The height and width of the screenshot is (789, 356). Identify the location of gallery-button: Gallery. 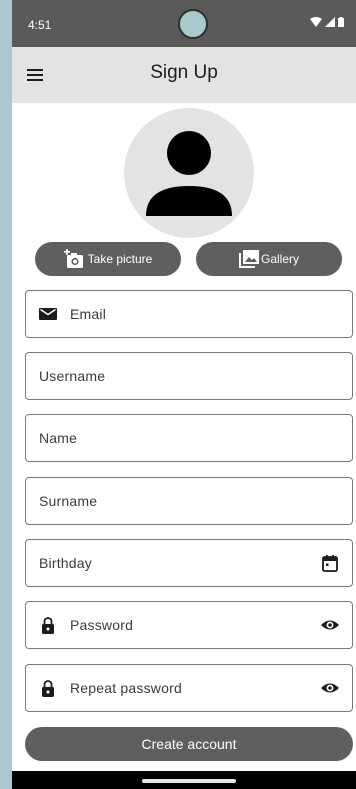
(269, 259).